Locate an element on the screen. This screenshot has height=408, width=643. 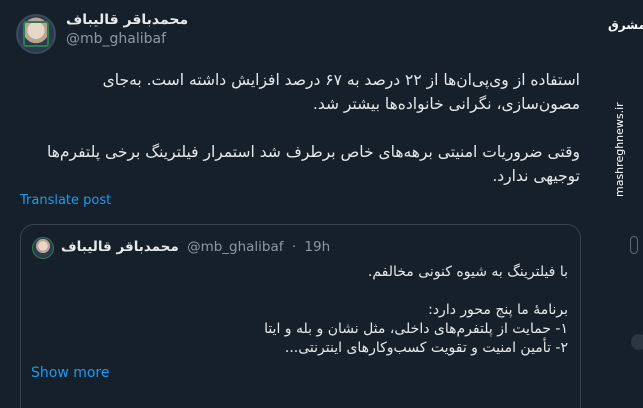
tweet-text-line: توجیهی ندارد. is located at coordinates (536, 176).